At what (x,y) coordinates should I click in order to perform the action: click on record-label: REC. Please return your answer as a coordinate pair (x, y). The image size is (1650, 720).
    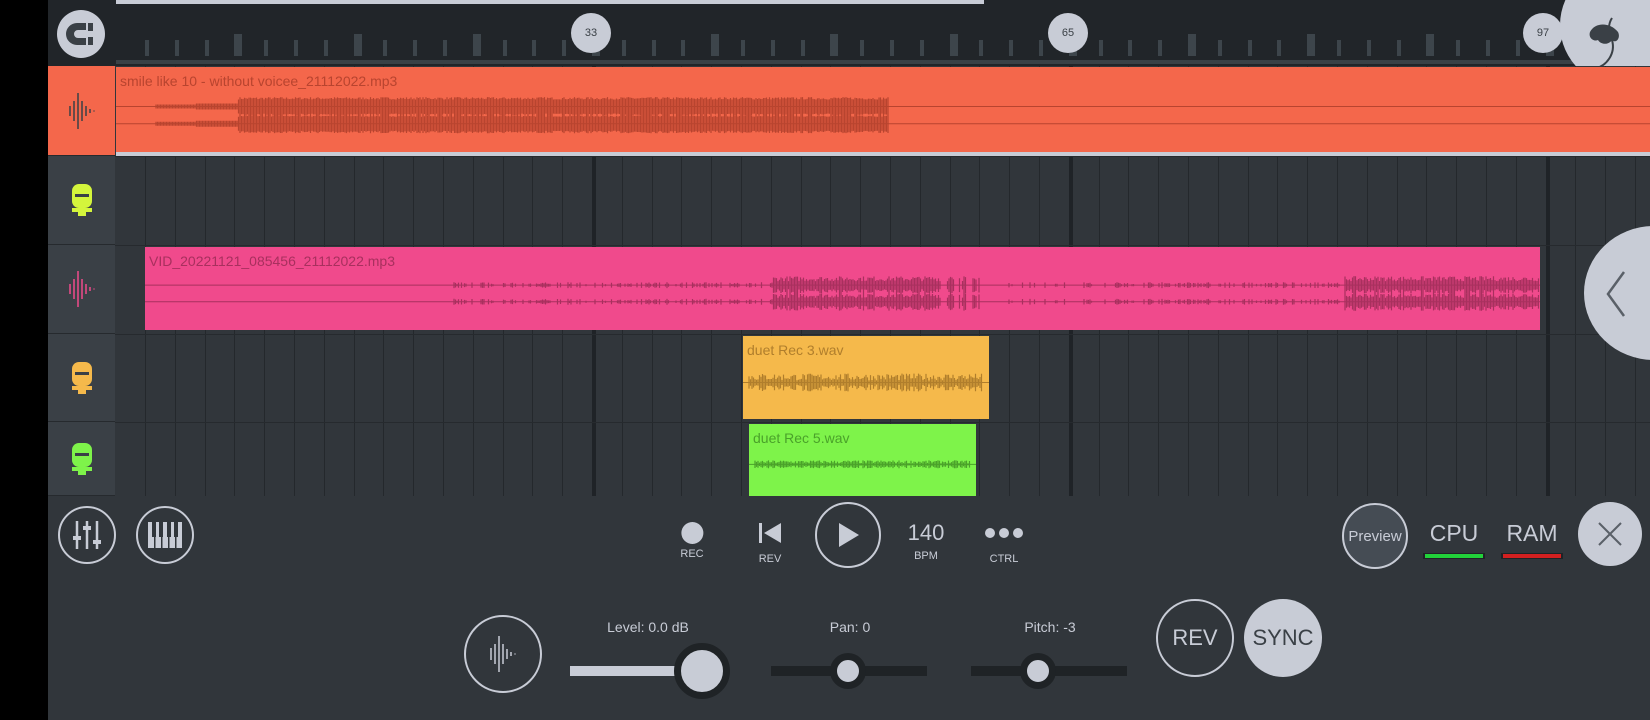
    Looking at the image, I should click on (692, 554).